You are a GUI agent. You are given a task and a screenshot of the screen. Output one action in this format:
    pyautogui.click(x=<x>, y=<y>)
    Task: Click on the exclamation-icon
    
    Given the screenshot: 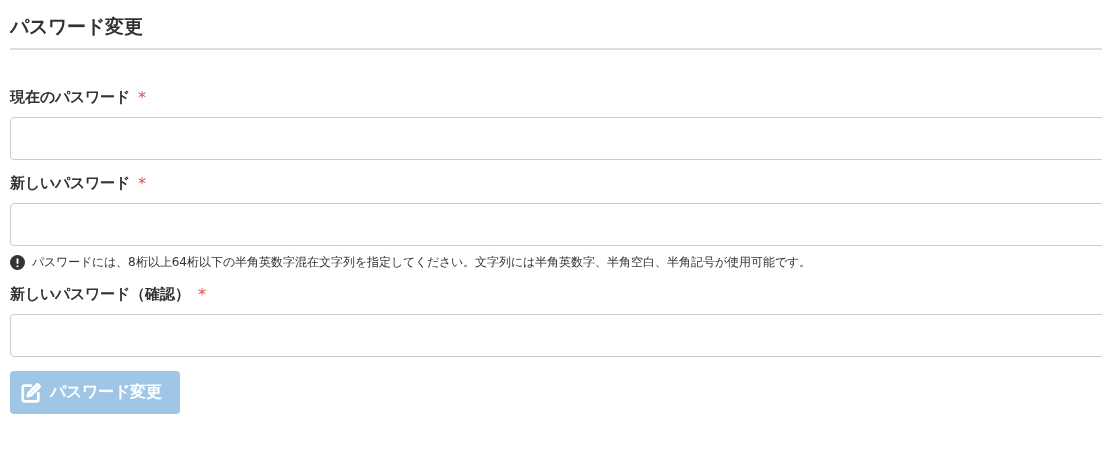 What is the action you would take?
    pyautogui.click(x=17, y=262)
    